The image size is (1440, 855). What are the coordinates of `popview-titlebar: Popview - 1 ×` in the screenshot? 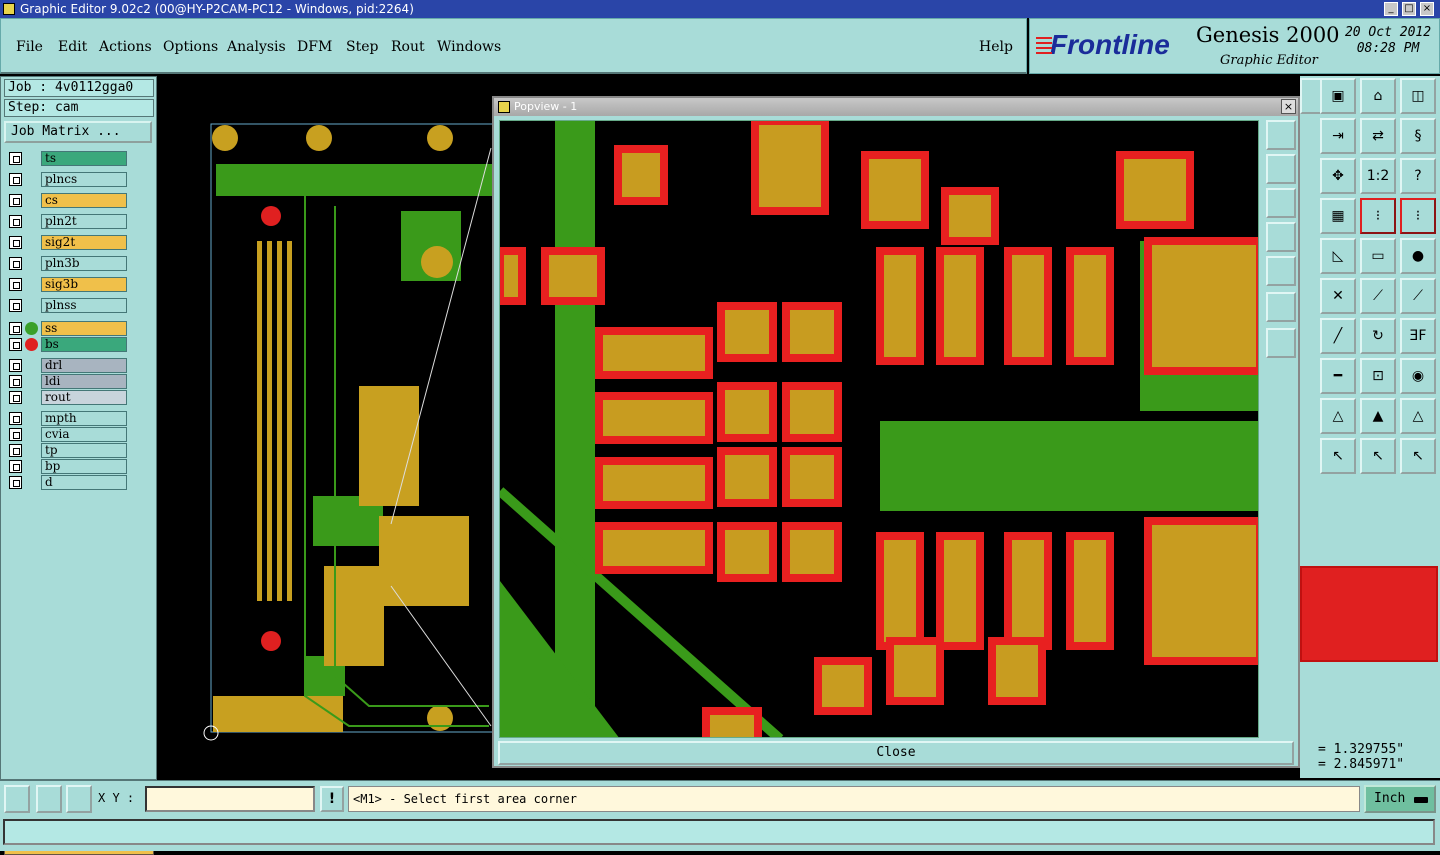 It's located at (896, 107).